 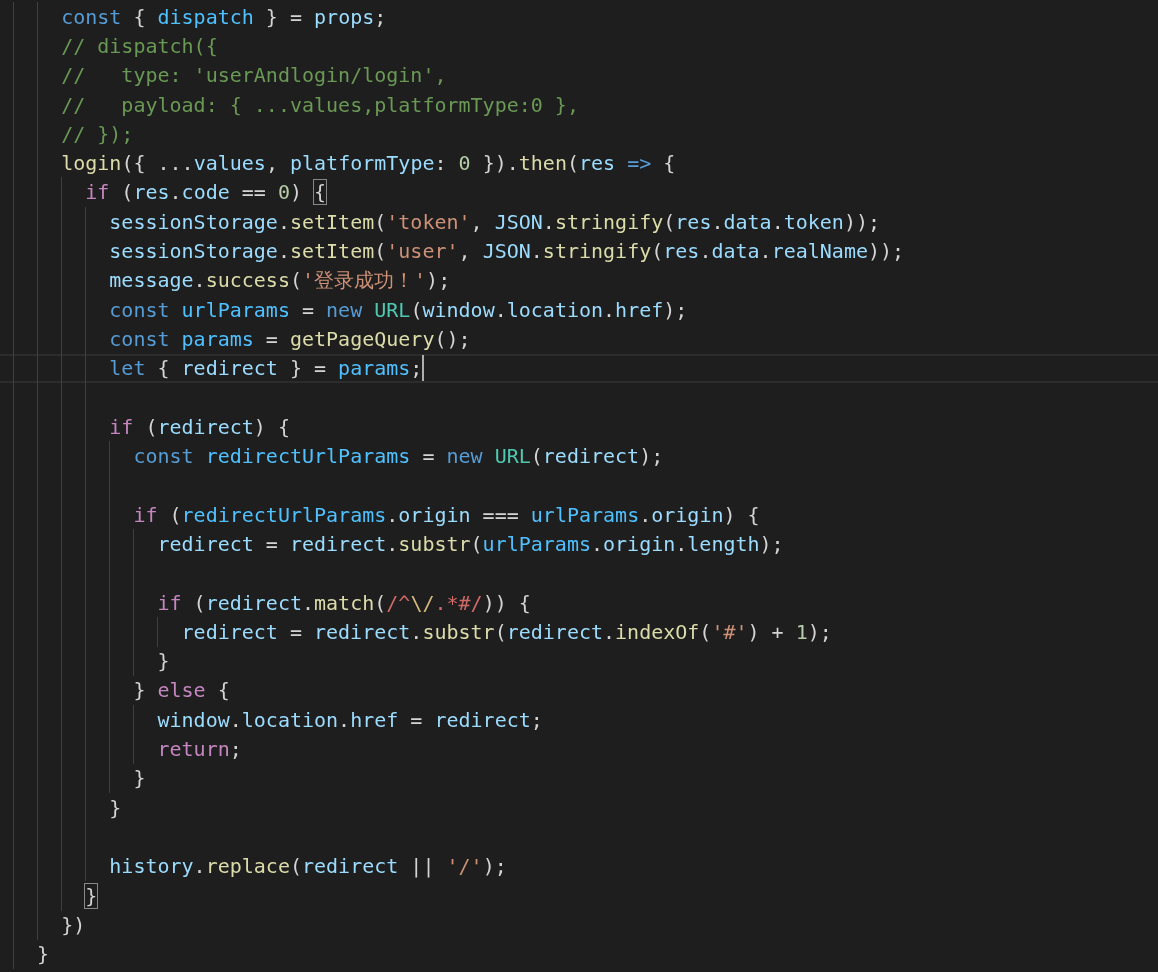 What do you see at coordinates (170, 192) in the screenshot?
I see `code-line: if (res.code == 0) {` at bounding box center [170, 192].